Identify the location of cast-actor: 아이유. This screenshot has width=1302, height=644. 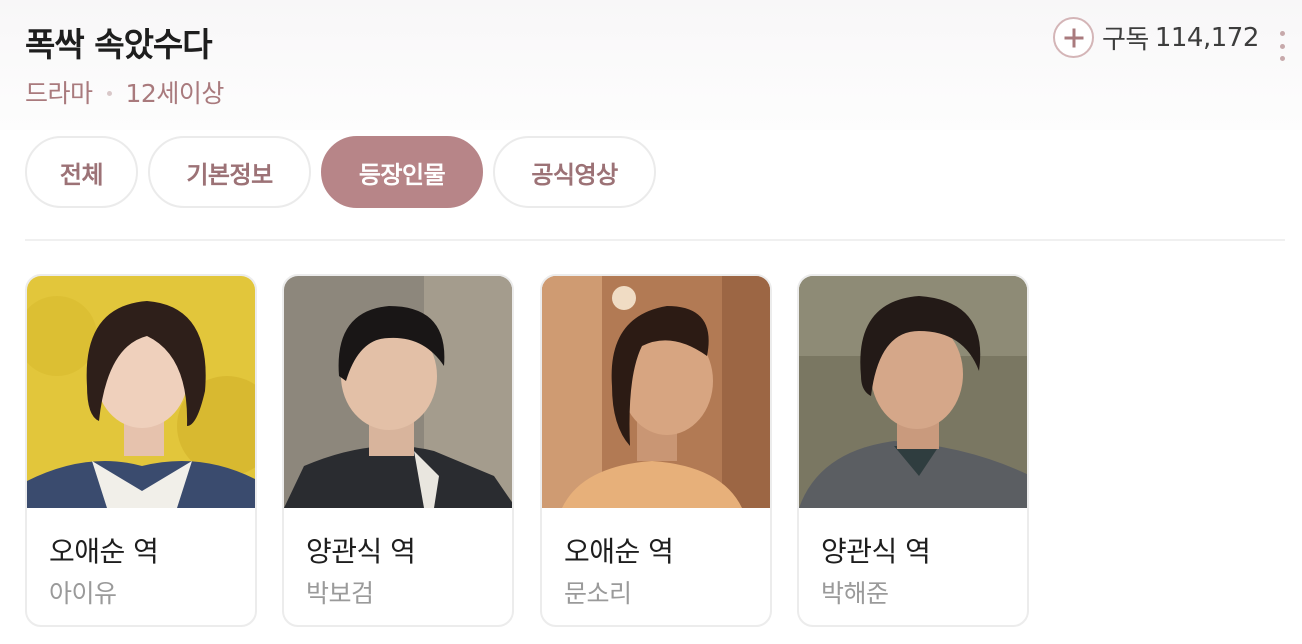
(83, 593).